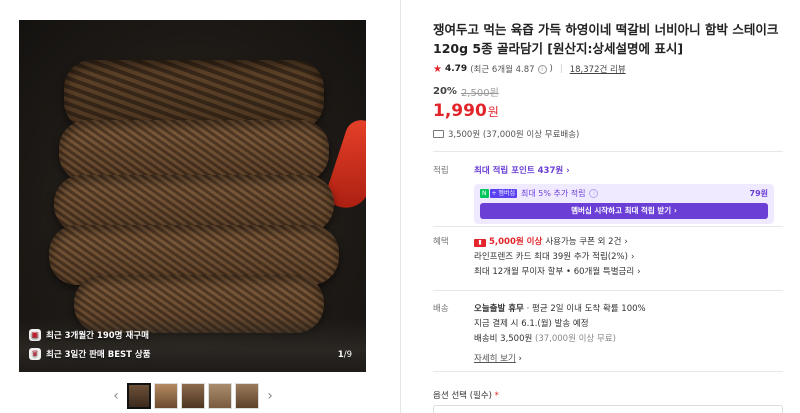 The width and height of the screenshot is (800, 413). Describe the element at coordinates (438, 134) in the screenshot. I see `truck-icon` at that location.